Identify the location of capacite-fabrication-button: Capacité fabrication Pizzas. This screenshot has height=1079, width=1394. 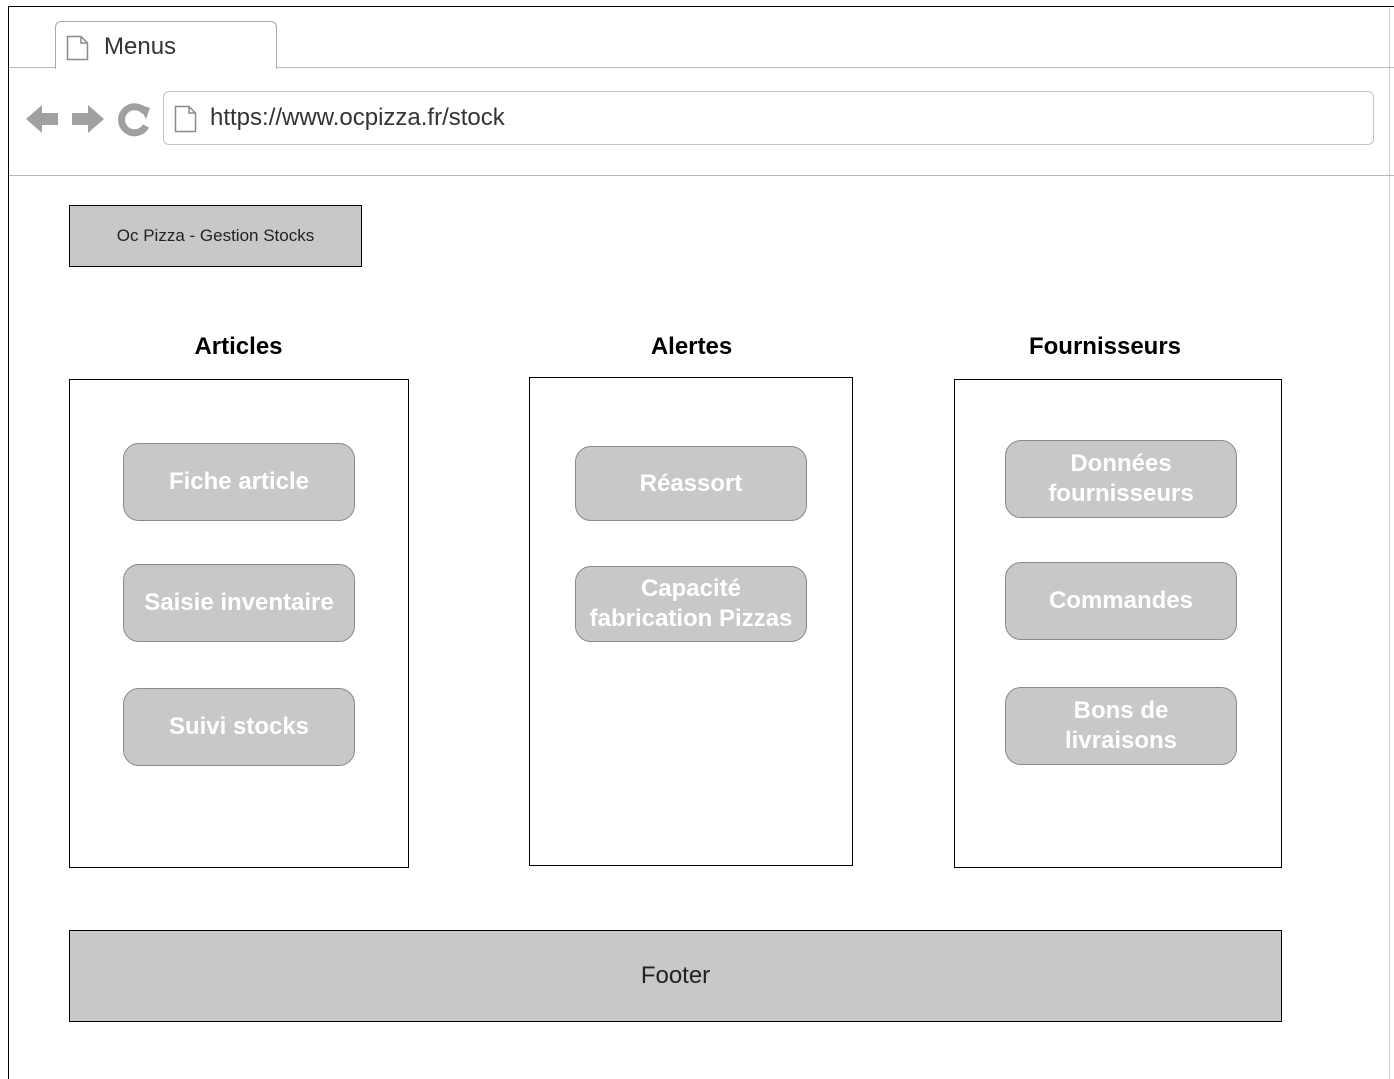
(691, 604).